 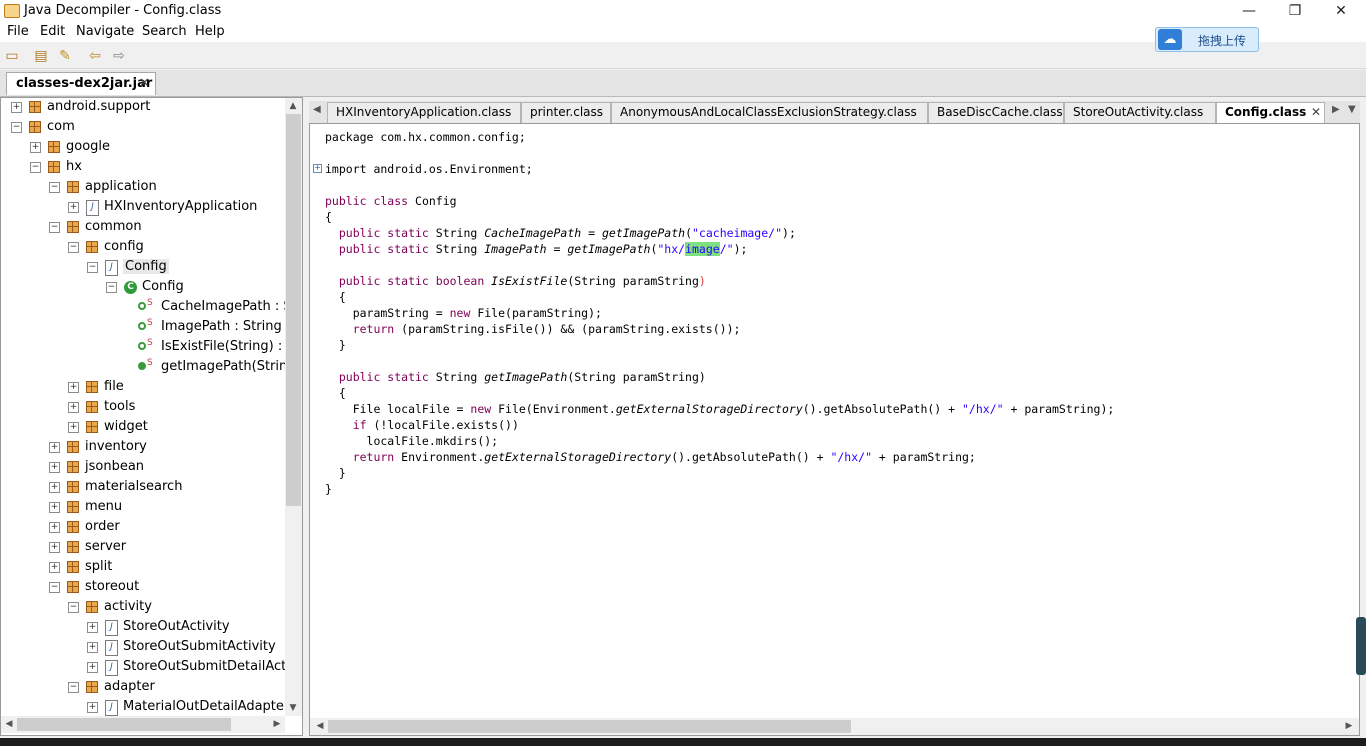 What do you see at coordinates (1295, 11) in the screenshot?
I see `restore-button: ❐` at bounding box center [1295, 11].